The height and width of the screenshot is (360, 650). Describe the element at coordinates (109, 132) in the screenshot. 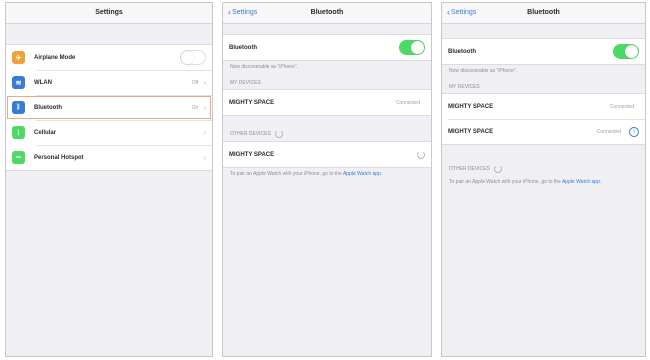

I see `settings-item-cellular: ⌇ Cellular ›` at that location.